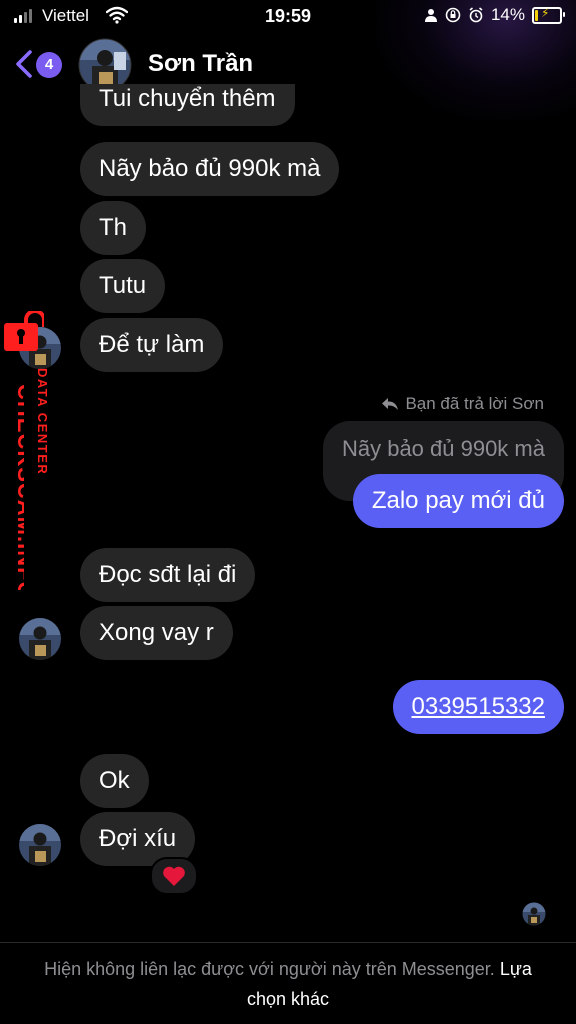 The image size is (576, 1024). I want to click on message-bubble: Để tự làm, so click(152, 345).